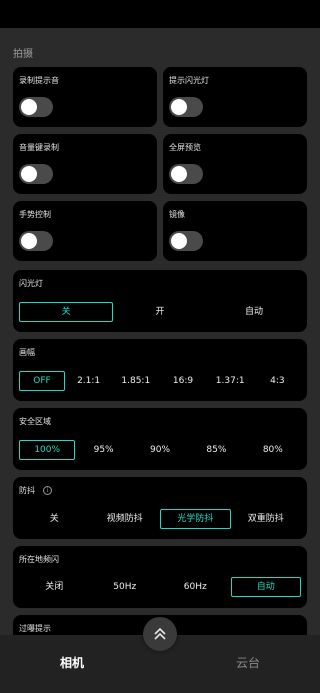 Image resolution: width=320 pixels, height=693 pixels. I want to click on stabilization-label: 防抖, so click(27, 490).